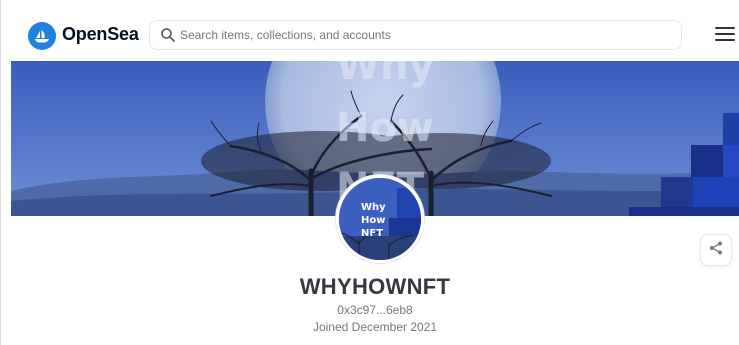  What do you see at coordinates (385, 75) in the screenshot?
I see `banner-text-line-1: Why` at bounding box center [385, 75].